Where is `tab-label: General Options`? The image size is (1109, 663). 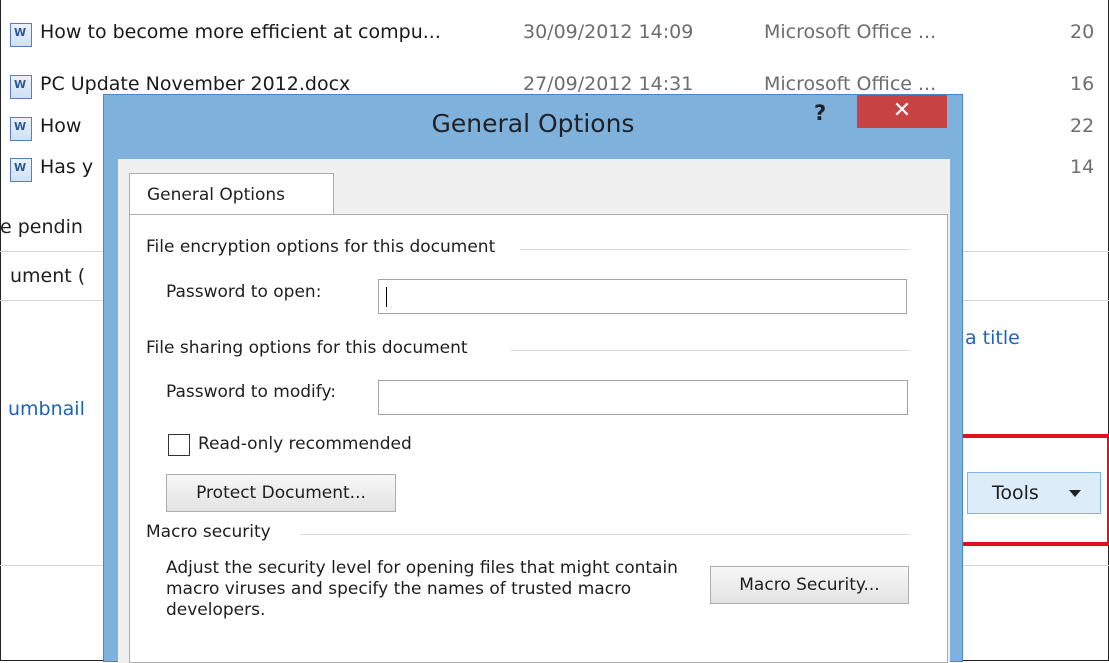 tab-label: General Options is located at coordinates (216, 195).